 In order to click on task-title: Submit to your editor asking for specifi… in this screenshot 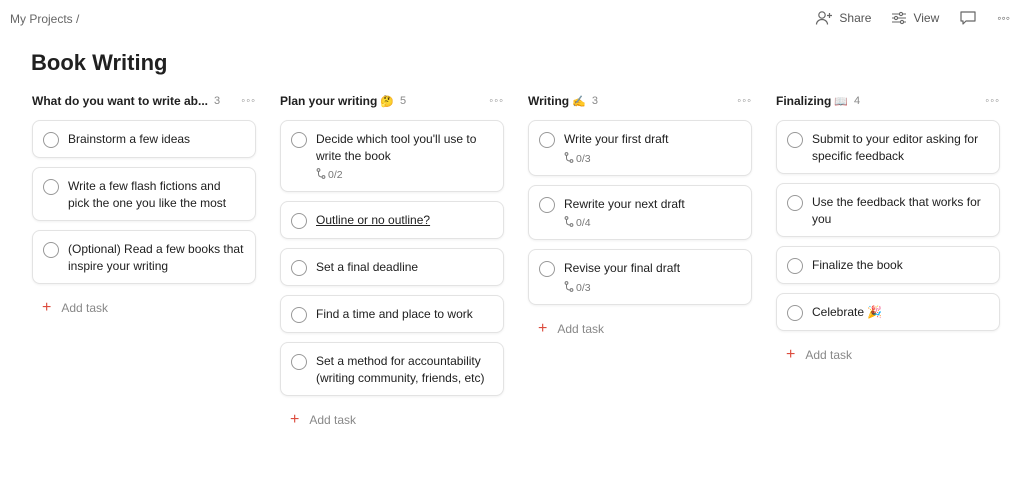, I will do `click(900, 147)`.